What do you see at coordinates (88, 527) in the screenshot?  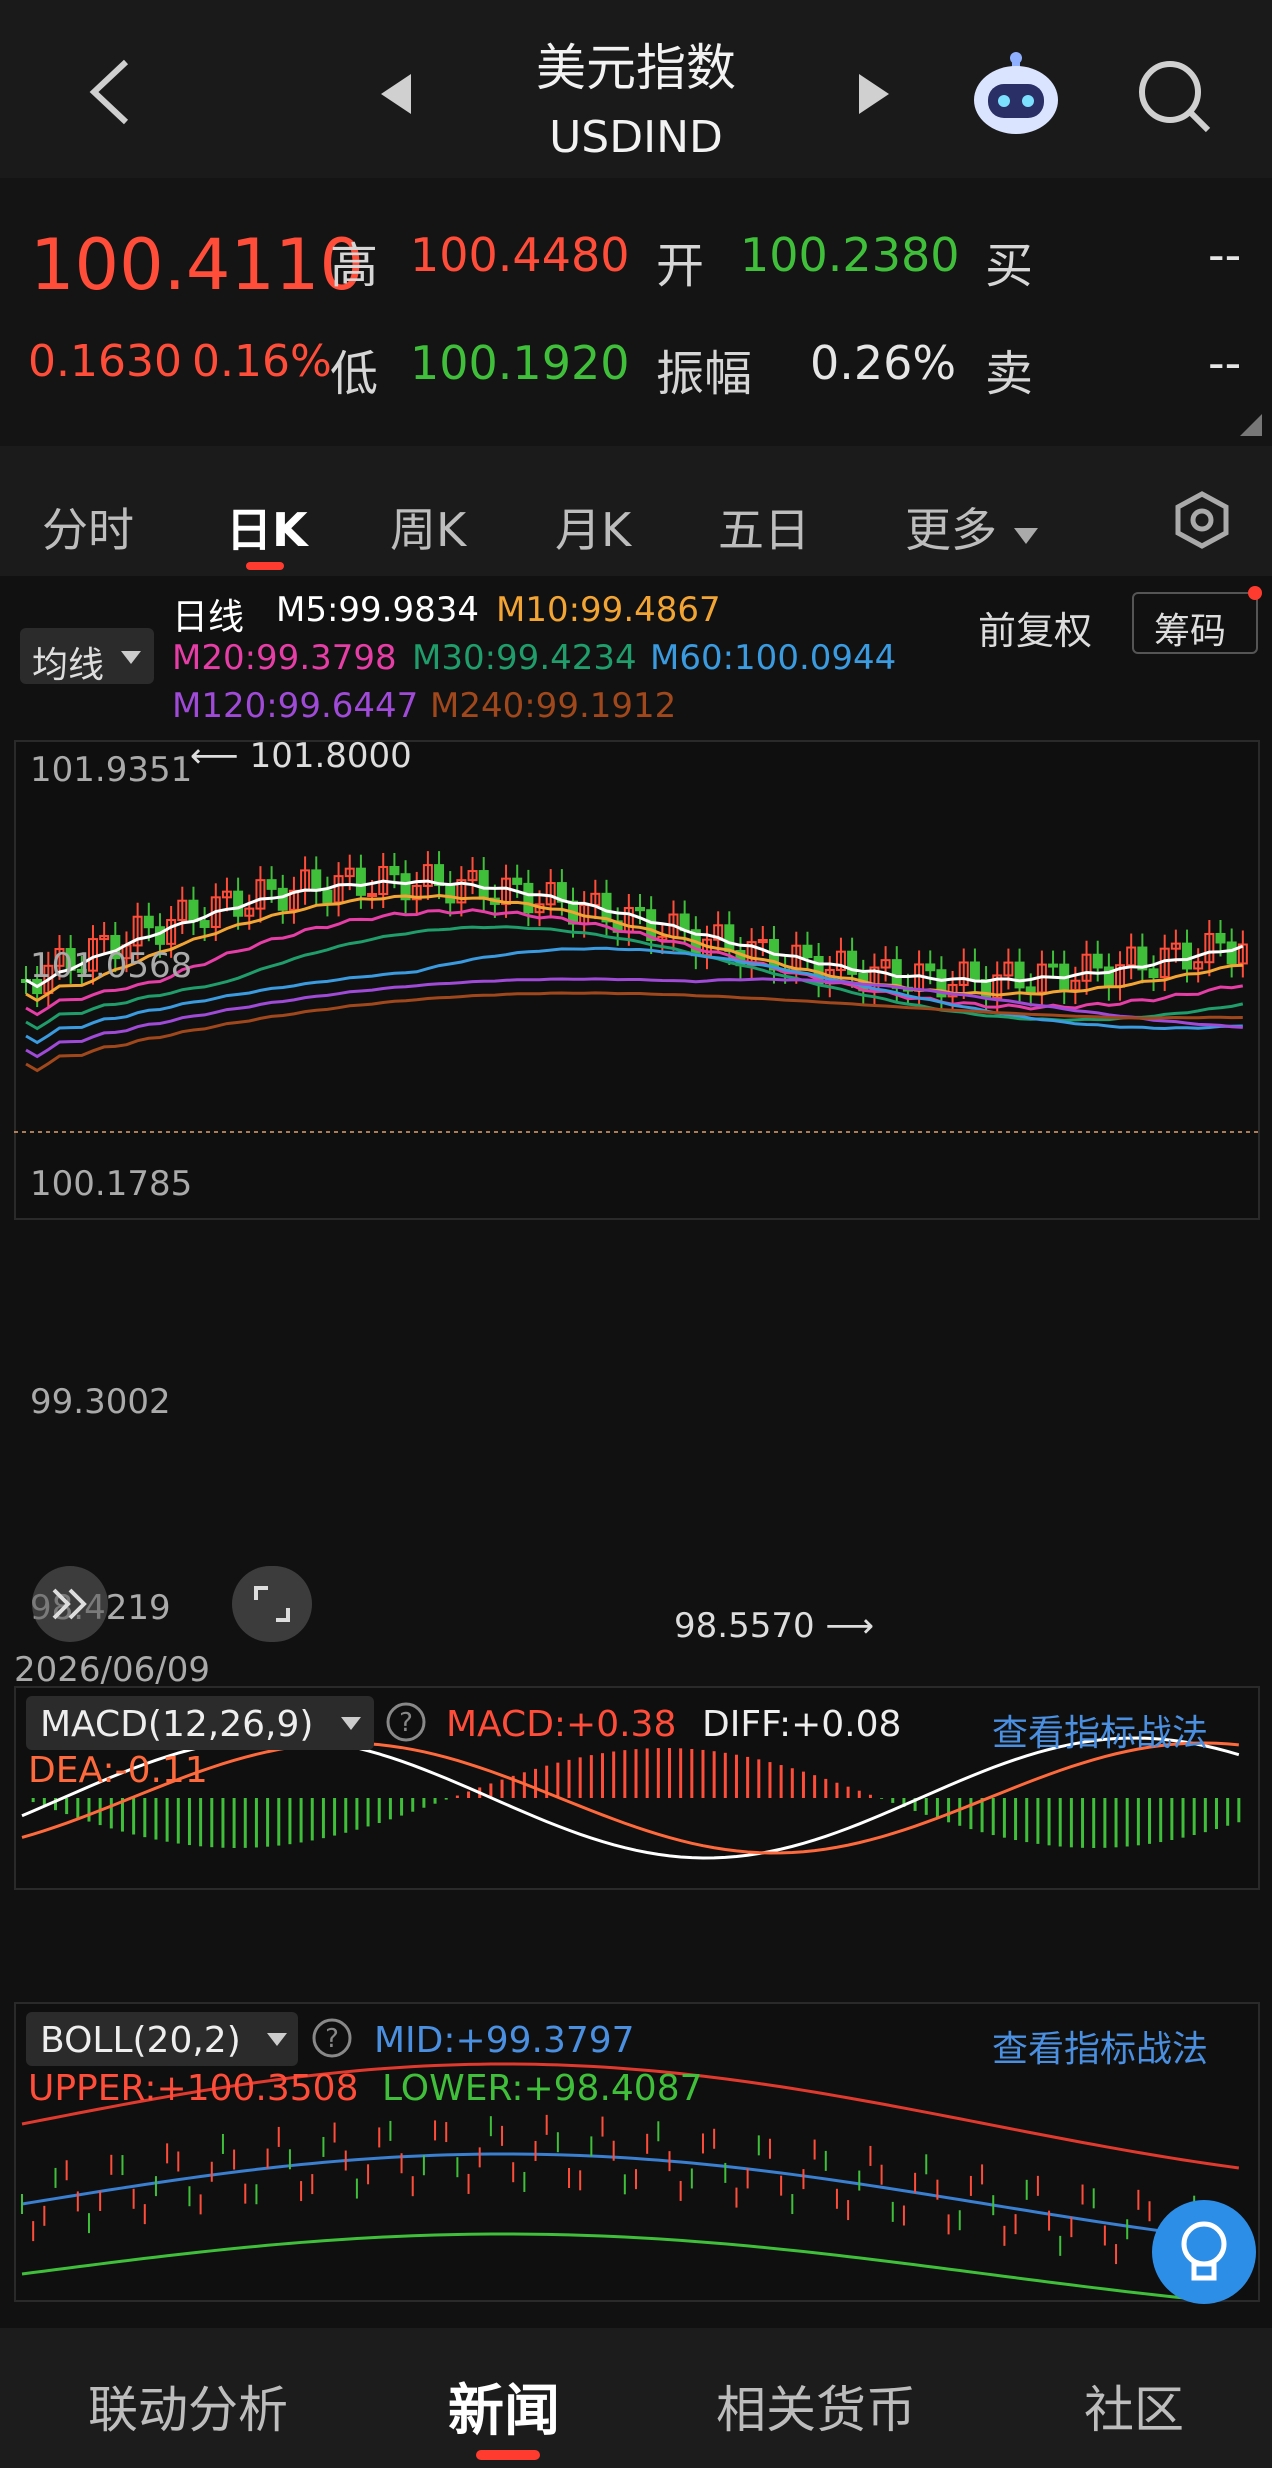 I see `tab-intraday: 分时` at bounding box center [88, 527].